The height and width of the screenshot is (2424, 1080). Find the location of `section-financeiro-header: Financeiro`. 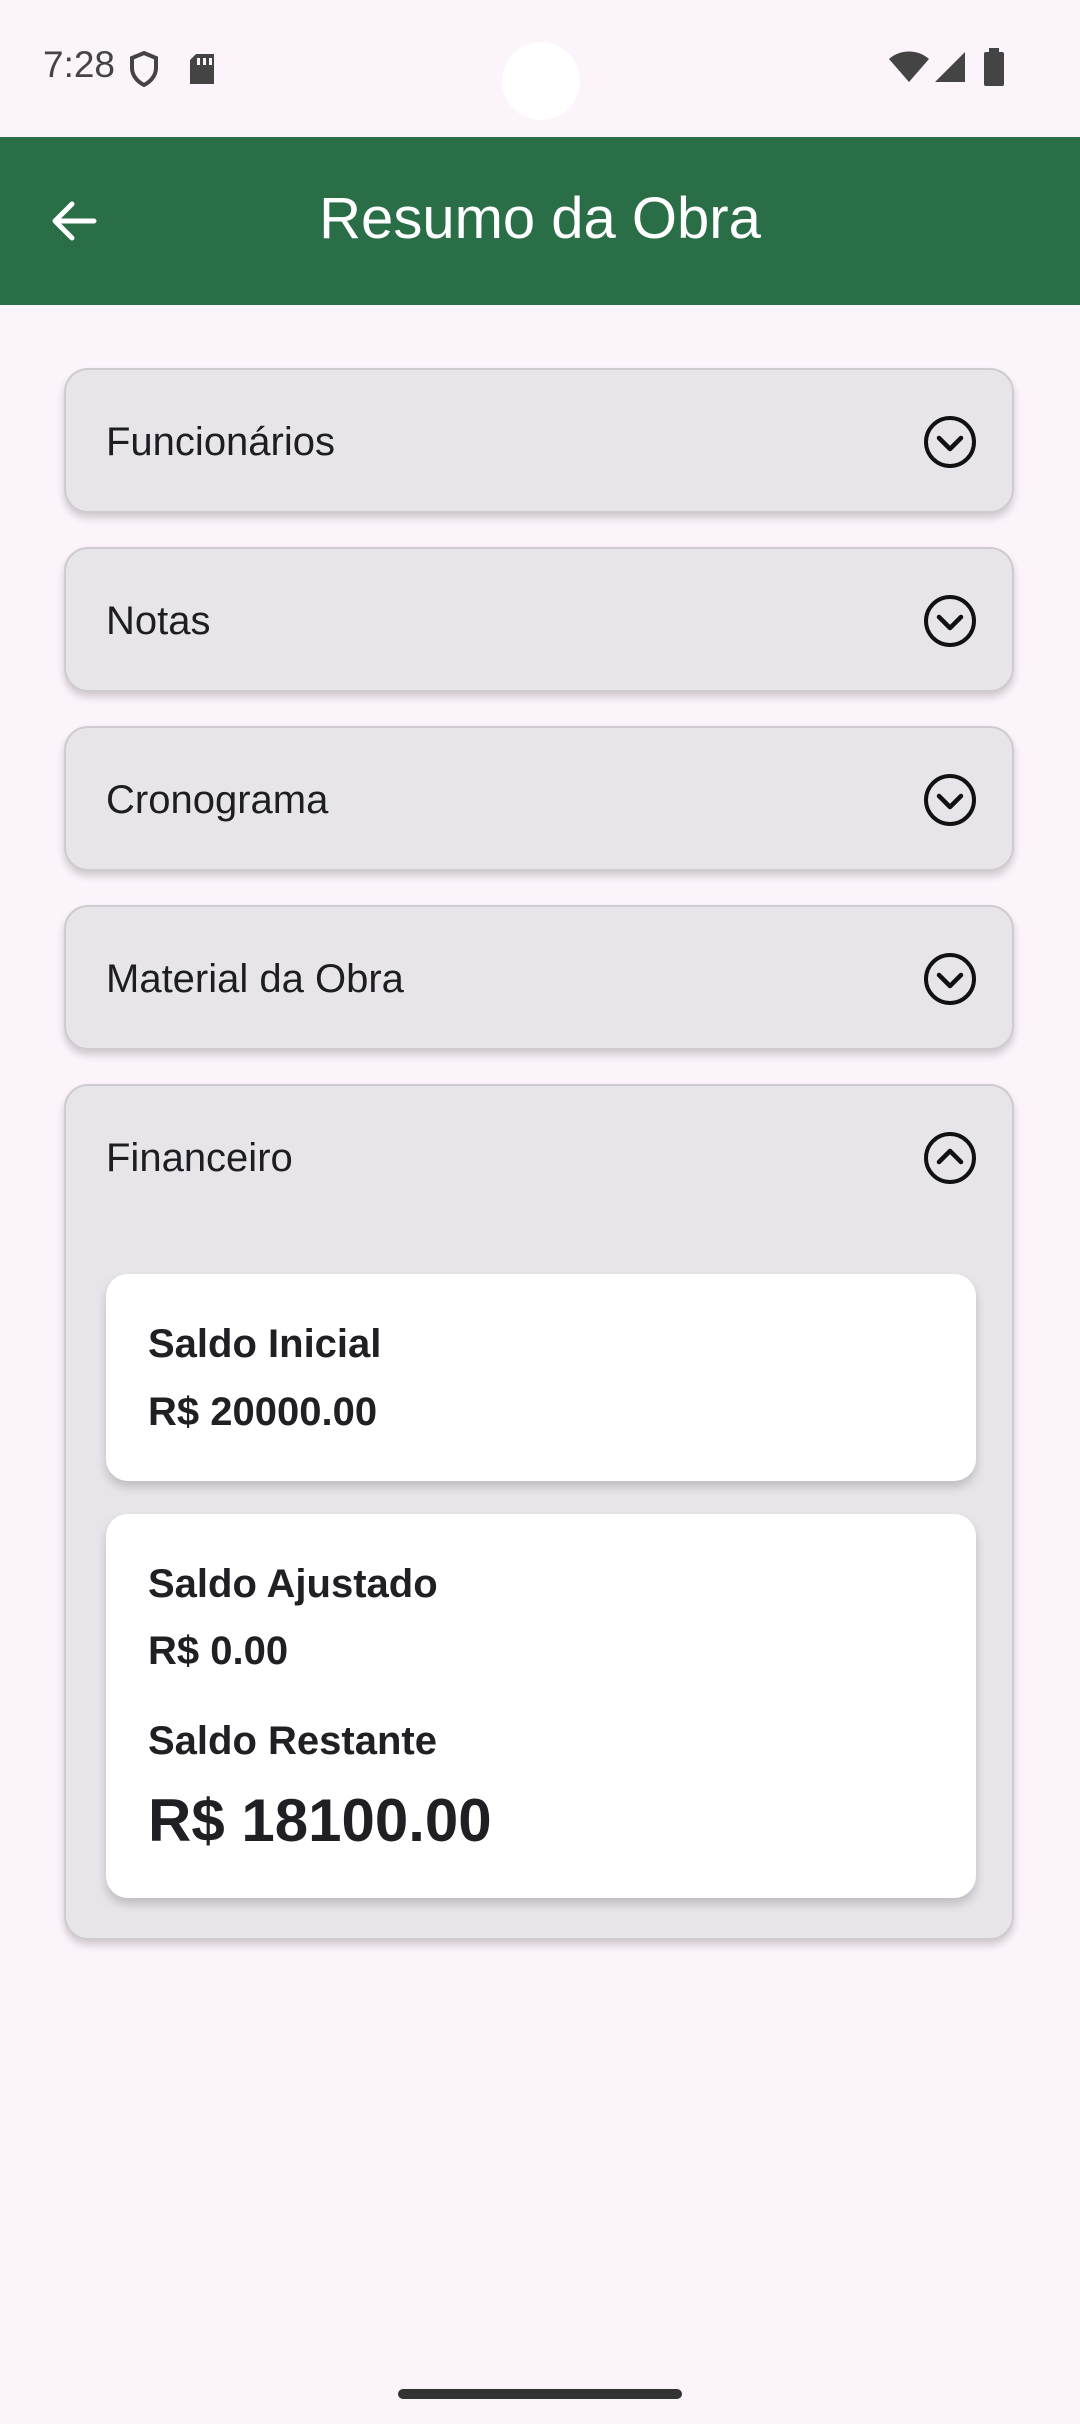

section-financeiro-header: Financeiro is located at coordinates (539, 1157).